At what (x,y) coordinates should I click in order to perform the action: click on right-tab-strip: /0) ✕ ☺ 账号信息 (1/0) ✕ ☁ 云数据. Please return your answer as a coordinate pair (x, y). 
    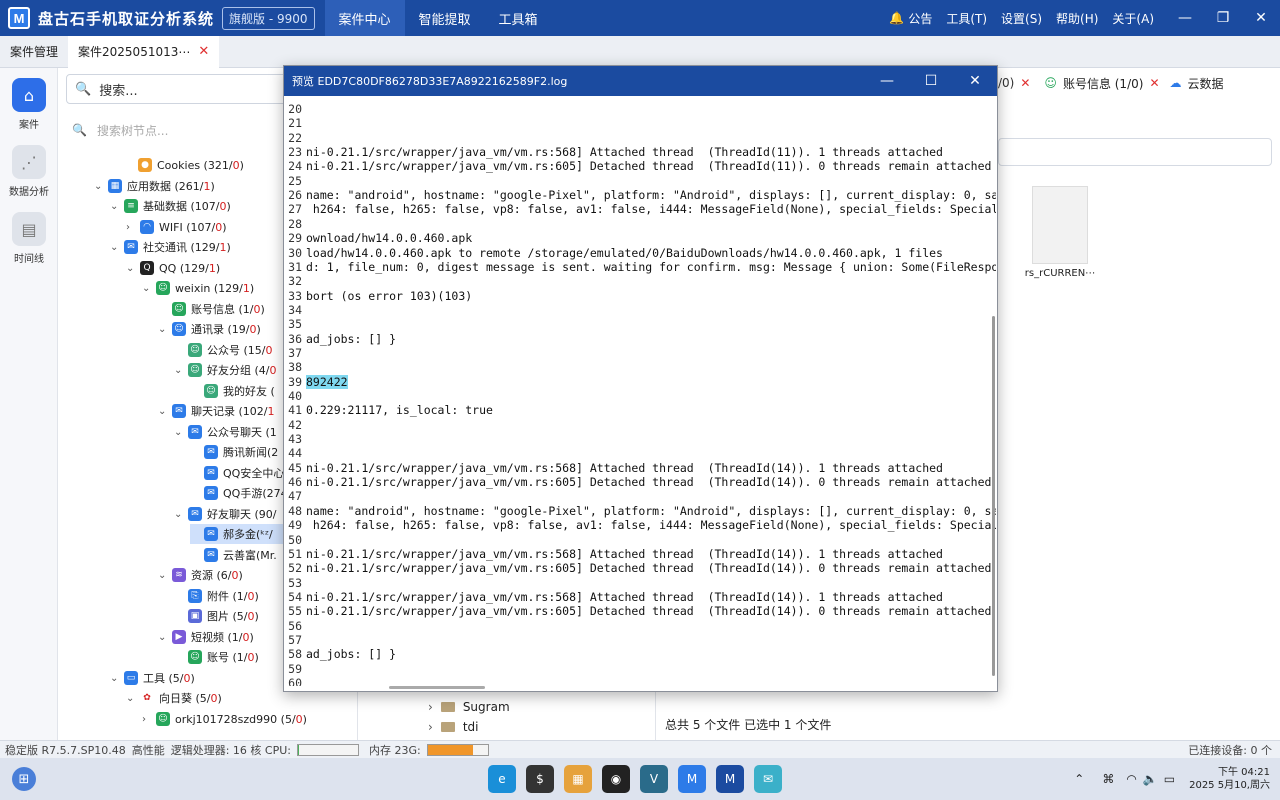
    Looking at the image, I should click on (1139, 83).